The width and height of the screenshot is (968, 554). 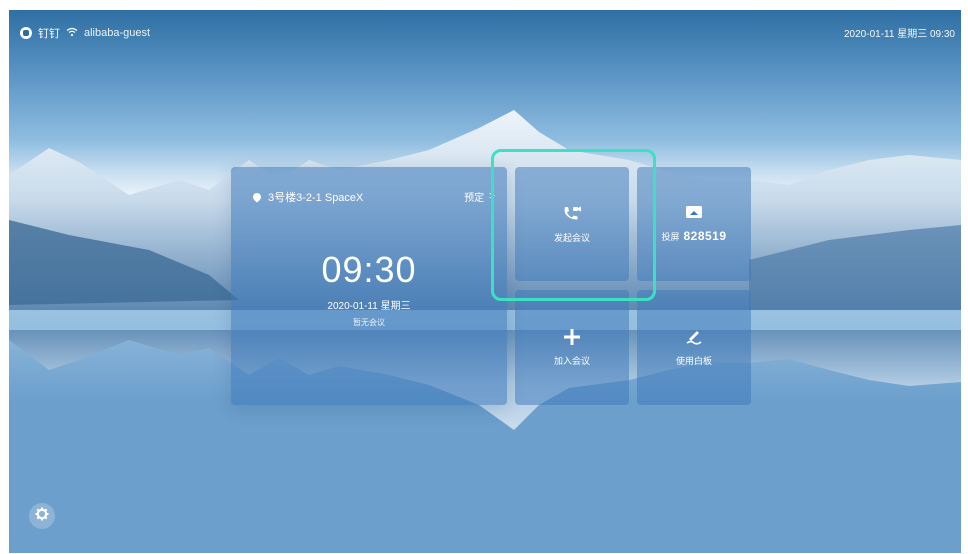 I want to click on cast-code: 828519, so click(x=705, y=236).